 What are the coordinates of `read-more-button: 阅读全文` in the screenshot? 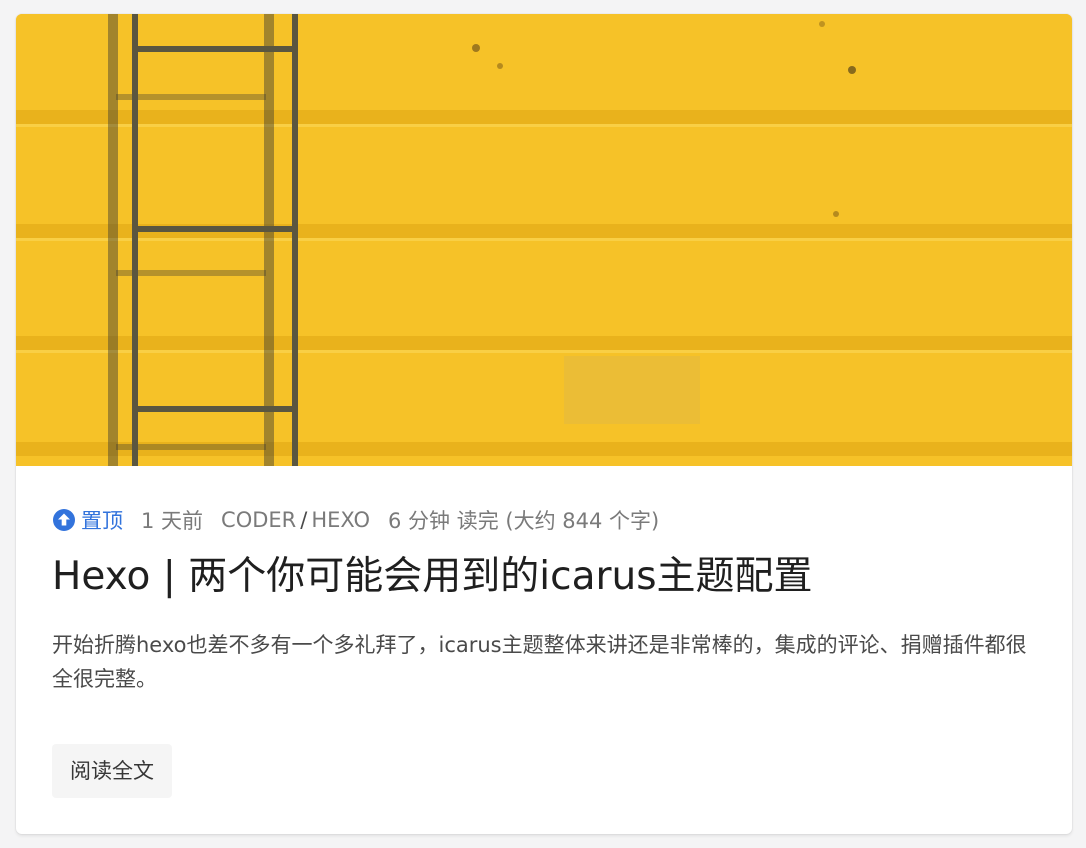 It's located at (112, 771).